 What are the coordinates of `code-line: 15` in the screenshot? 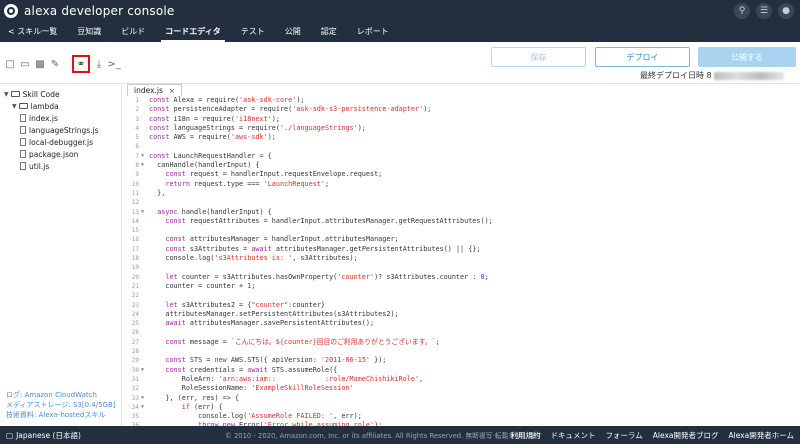 It's located at (461, 230).